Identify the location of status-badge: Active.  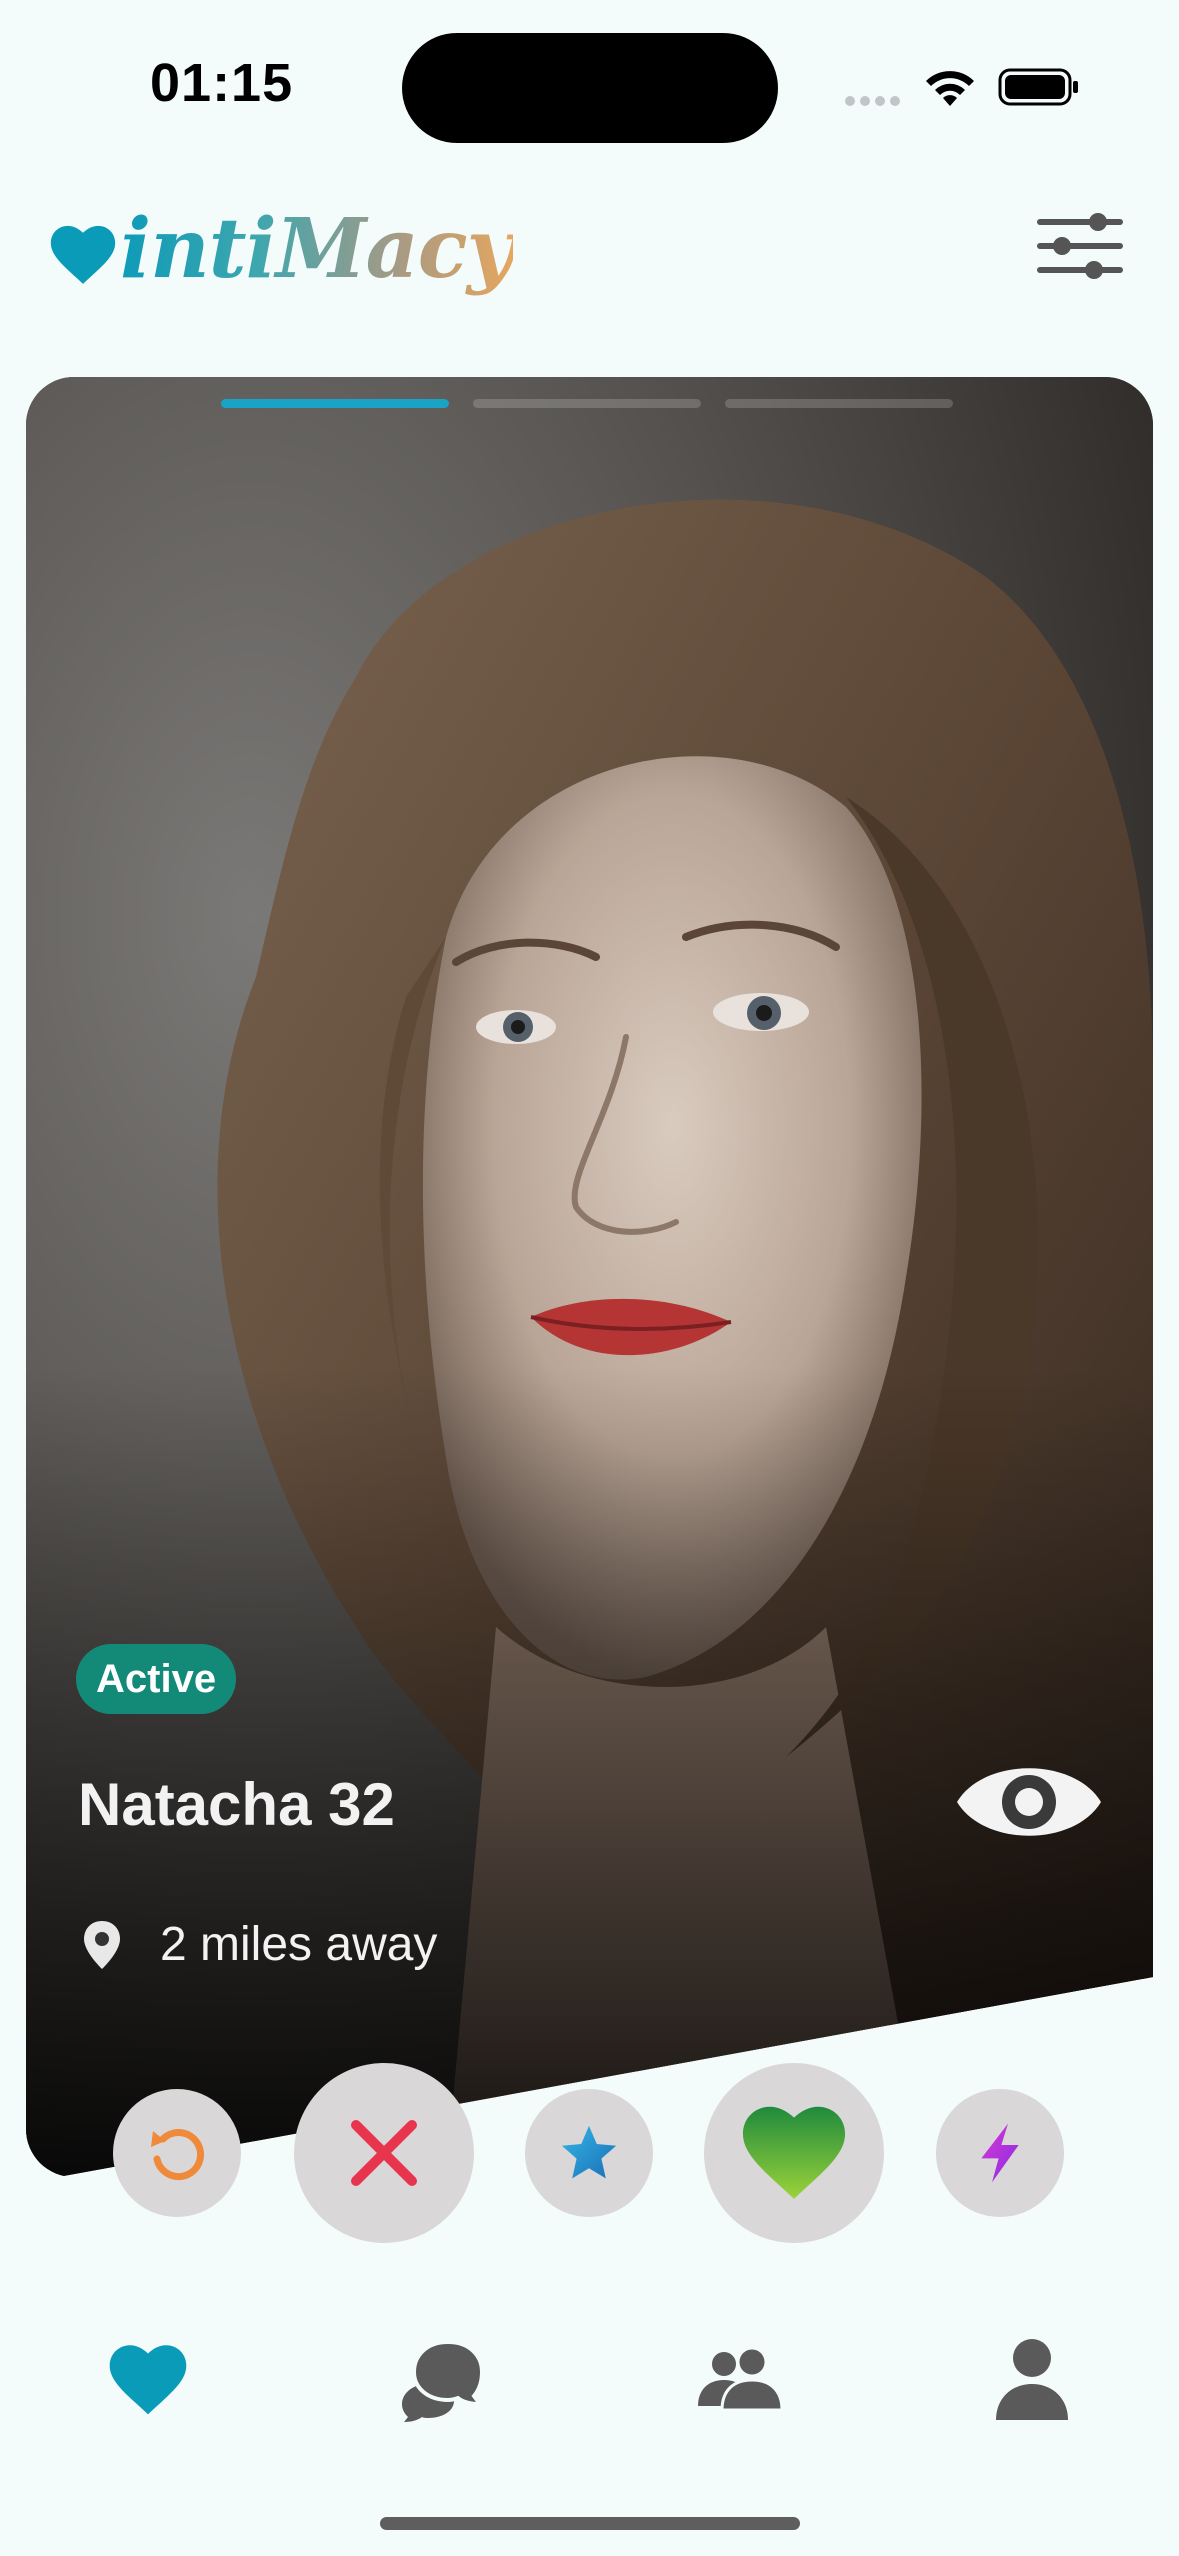
(156, 1679).